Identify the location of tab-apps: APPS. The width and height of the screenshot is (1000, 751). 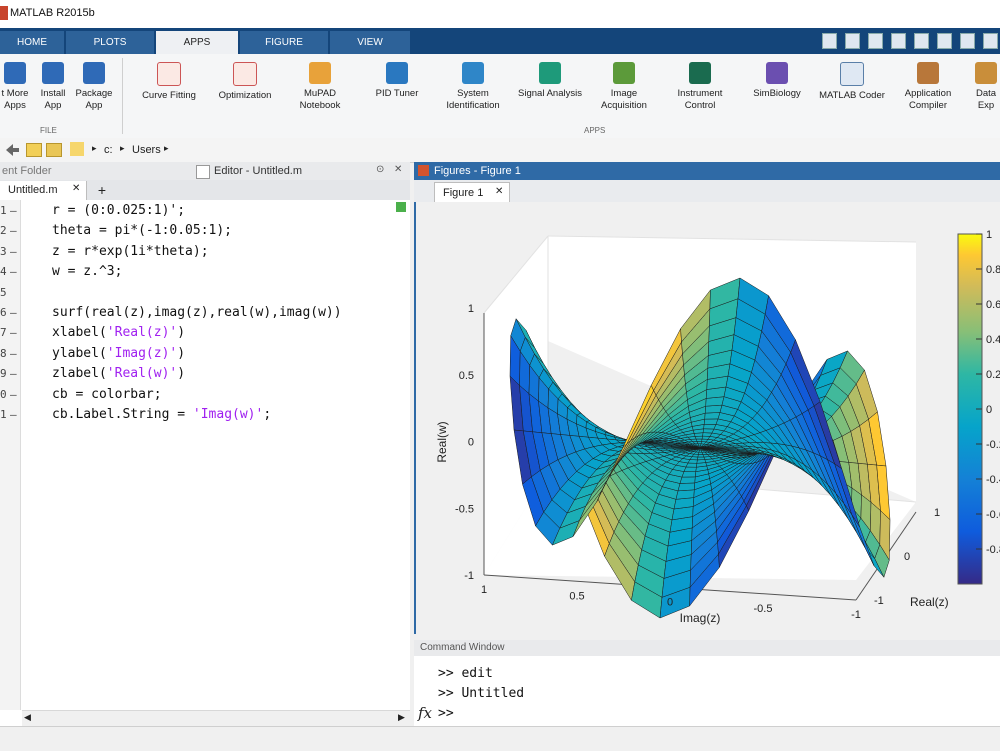
(197, 42).